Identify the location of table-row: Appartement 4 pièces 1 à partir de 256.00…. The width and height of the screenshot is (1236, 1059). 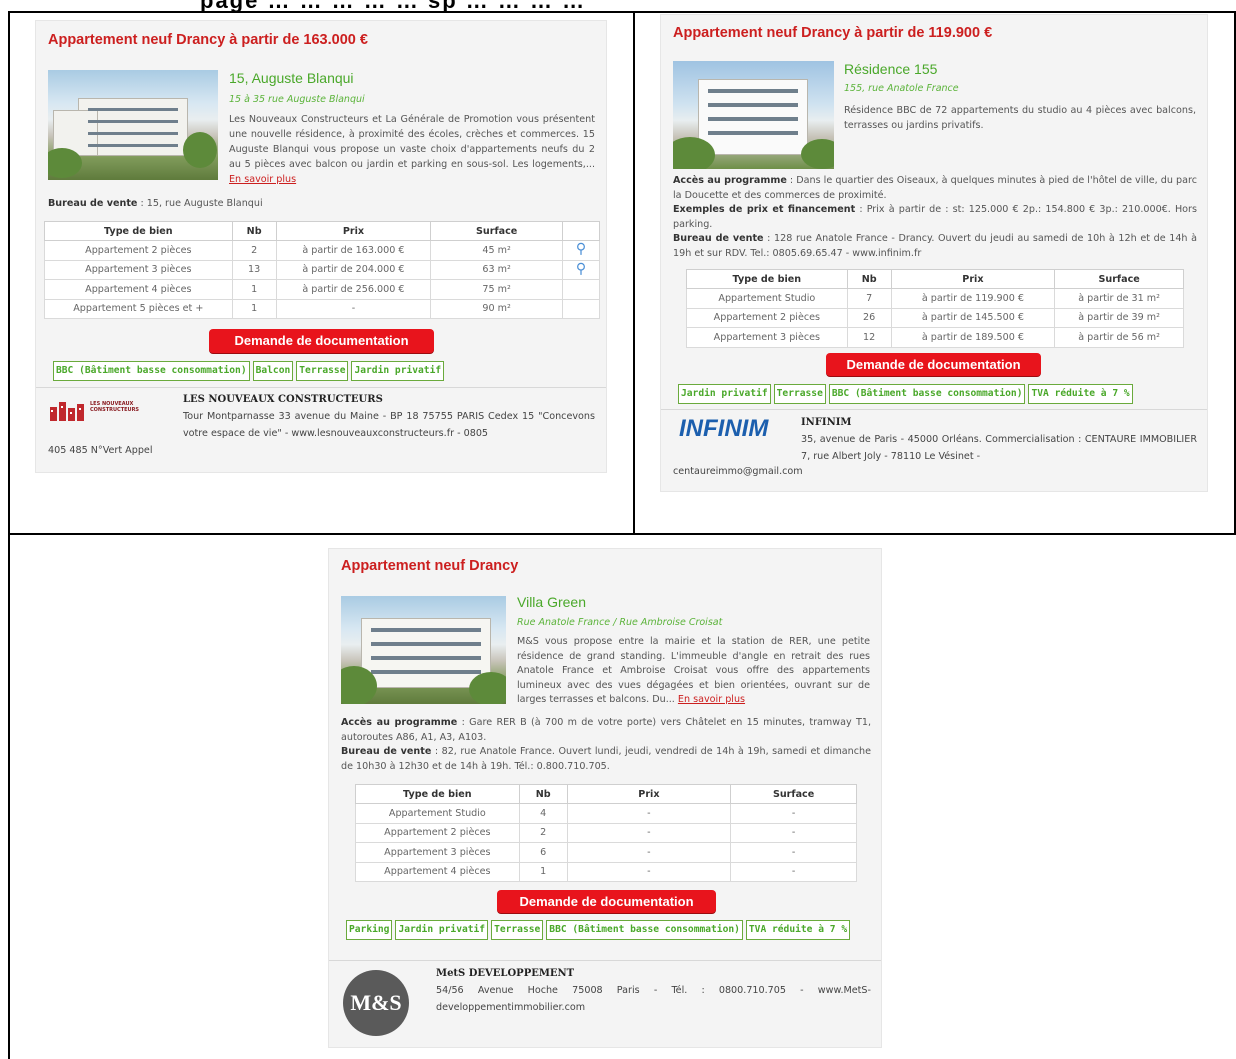
(322, 289).